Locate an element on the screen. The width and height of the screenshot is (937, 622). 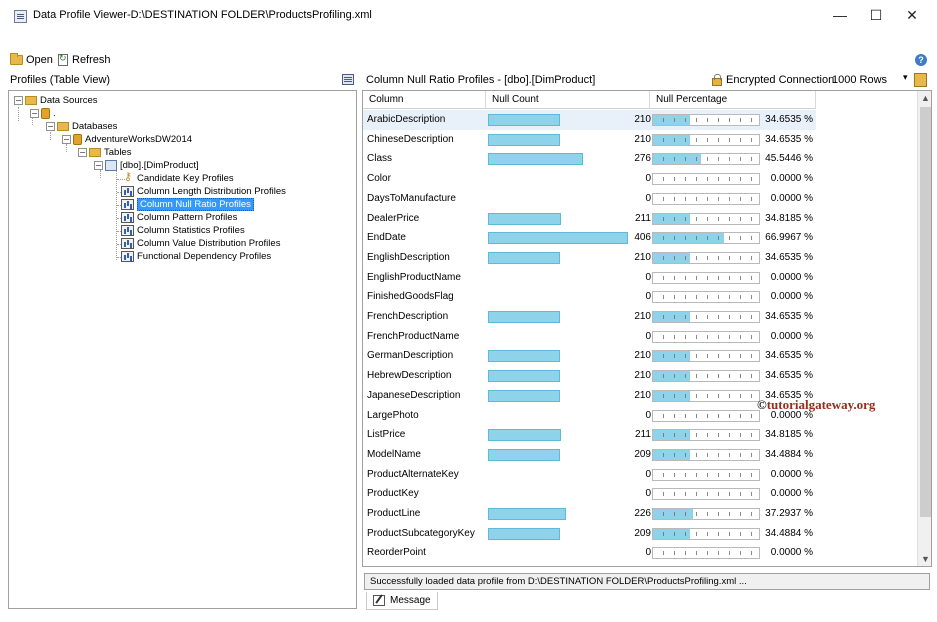
close-button: ✕ is located at coordinates (912, 15).